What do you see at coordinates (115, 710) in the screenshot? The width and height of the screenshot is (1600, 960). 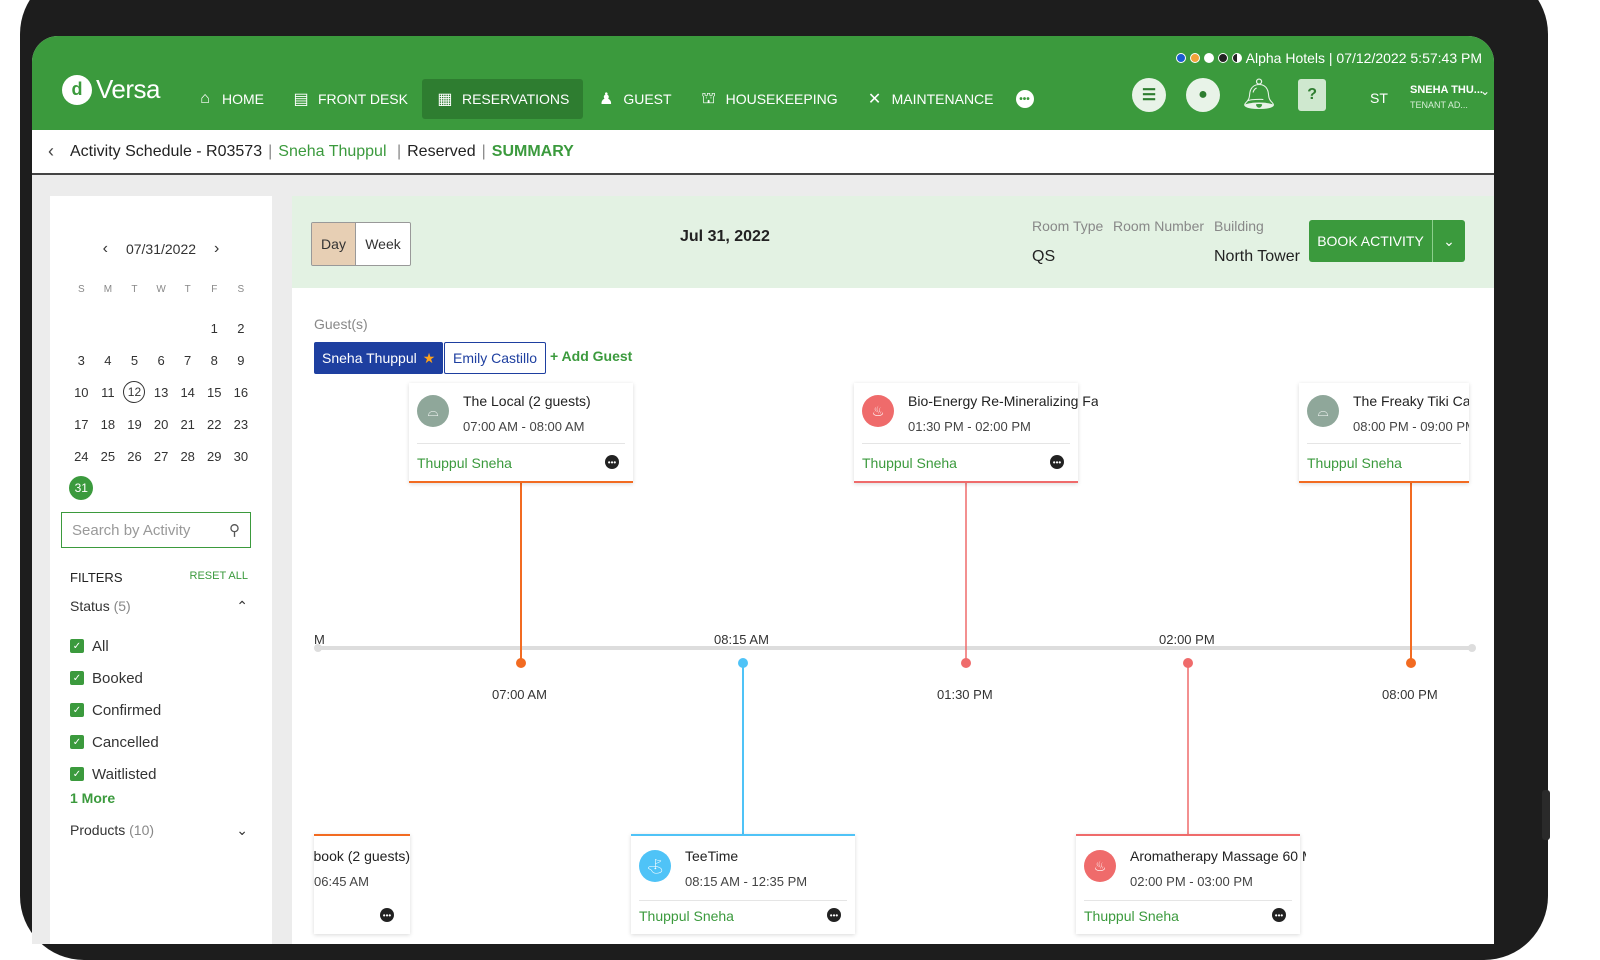 I see `status-option: ✓ Confirmed` at bounding box center [115, 710].